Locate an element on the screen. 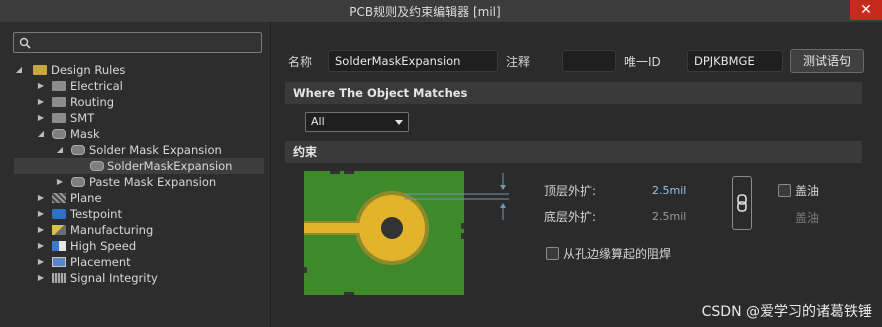 The image size is (882, 327). tree-item-label: Electrical is located at coordinates (96, 86).